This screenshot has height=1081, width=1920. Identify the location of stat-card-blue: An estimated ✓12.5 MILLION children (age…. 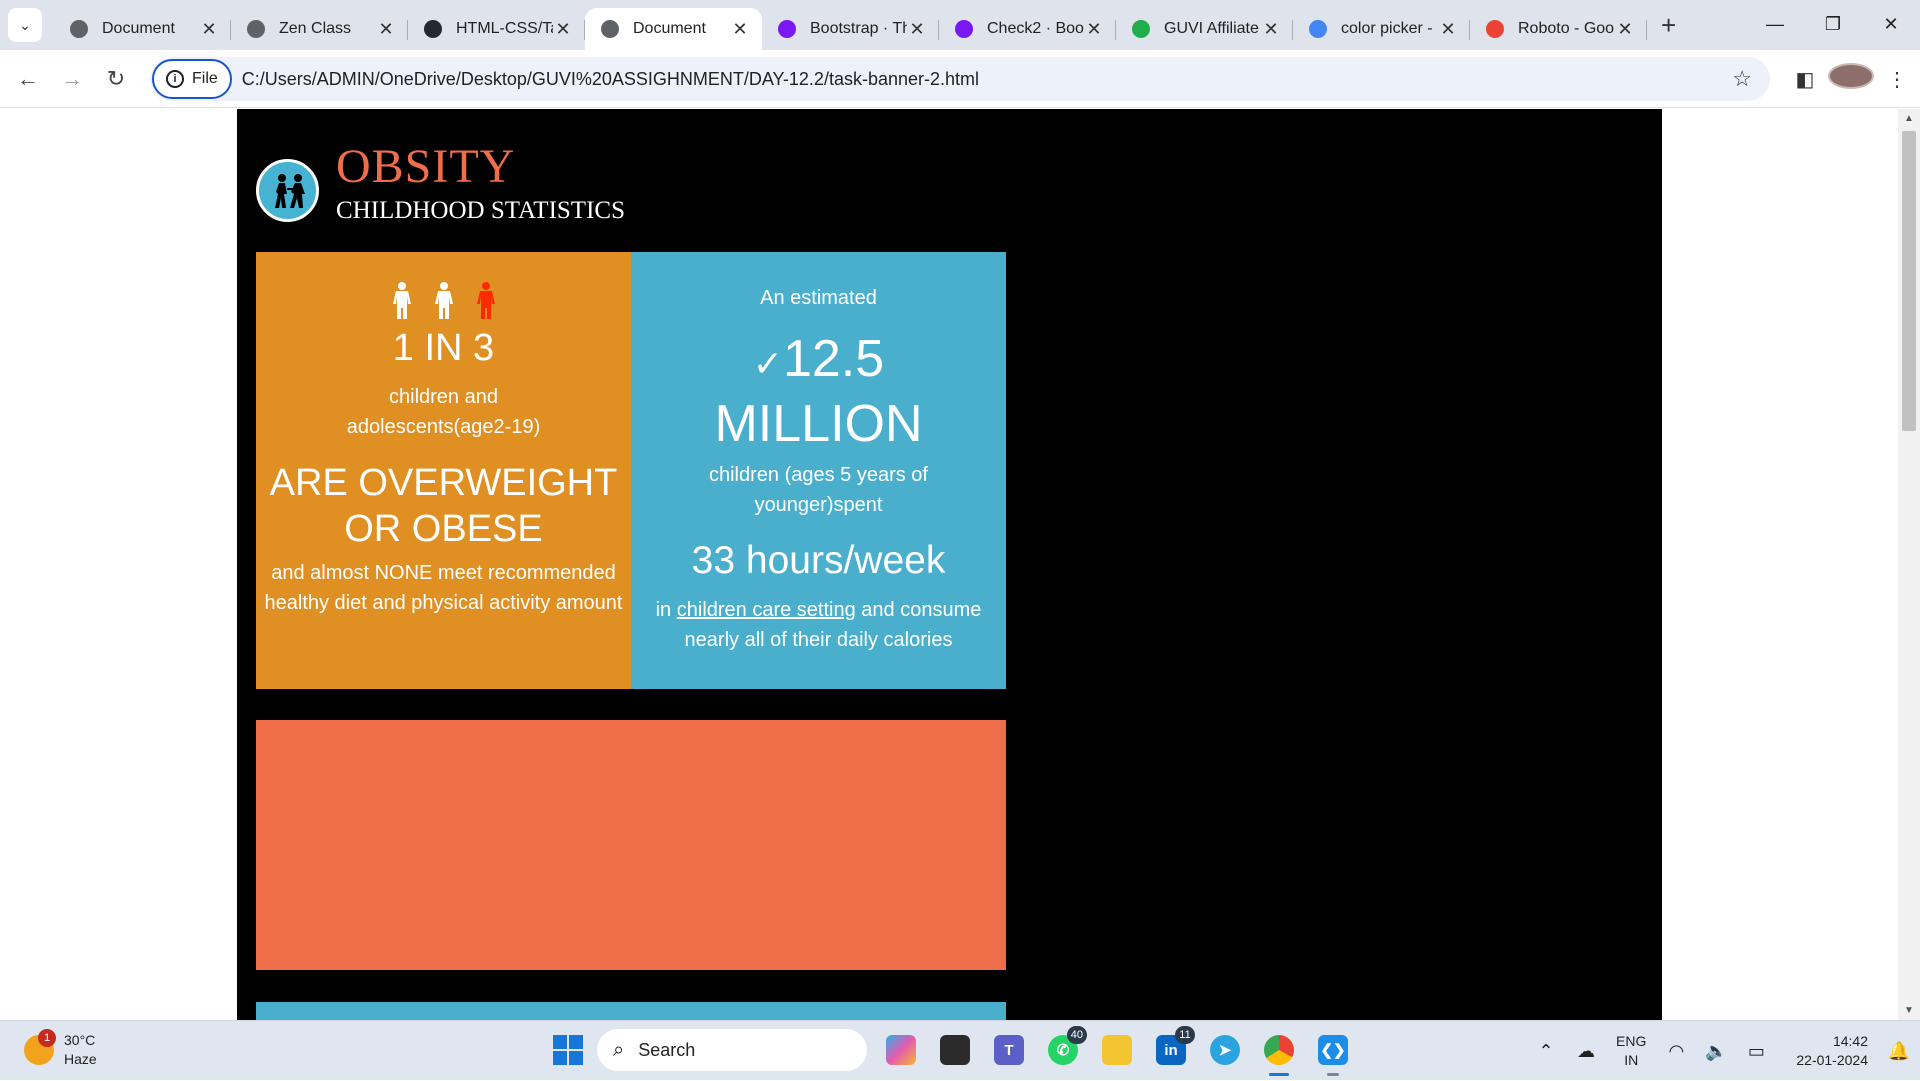
(818, 470).